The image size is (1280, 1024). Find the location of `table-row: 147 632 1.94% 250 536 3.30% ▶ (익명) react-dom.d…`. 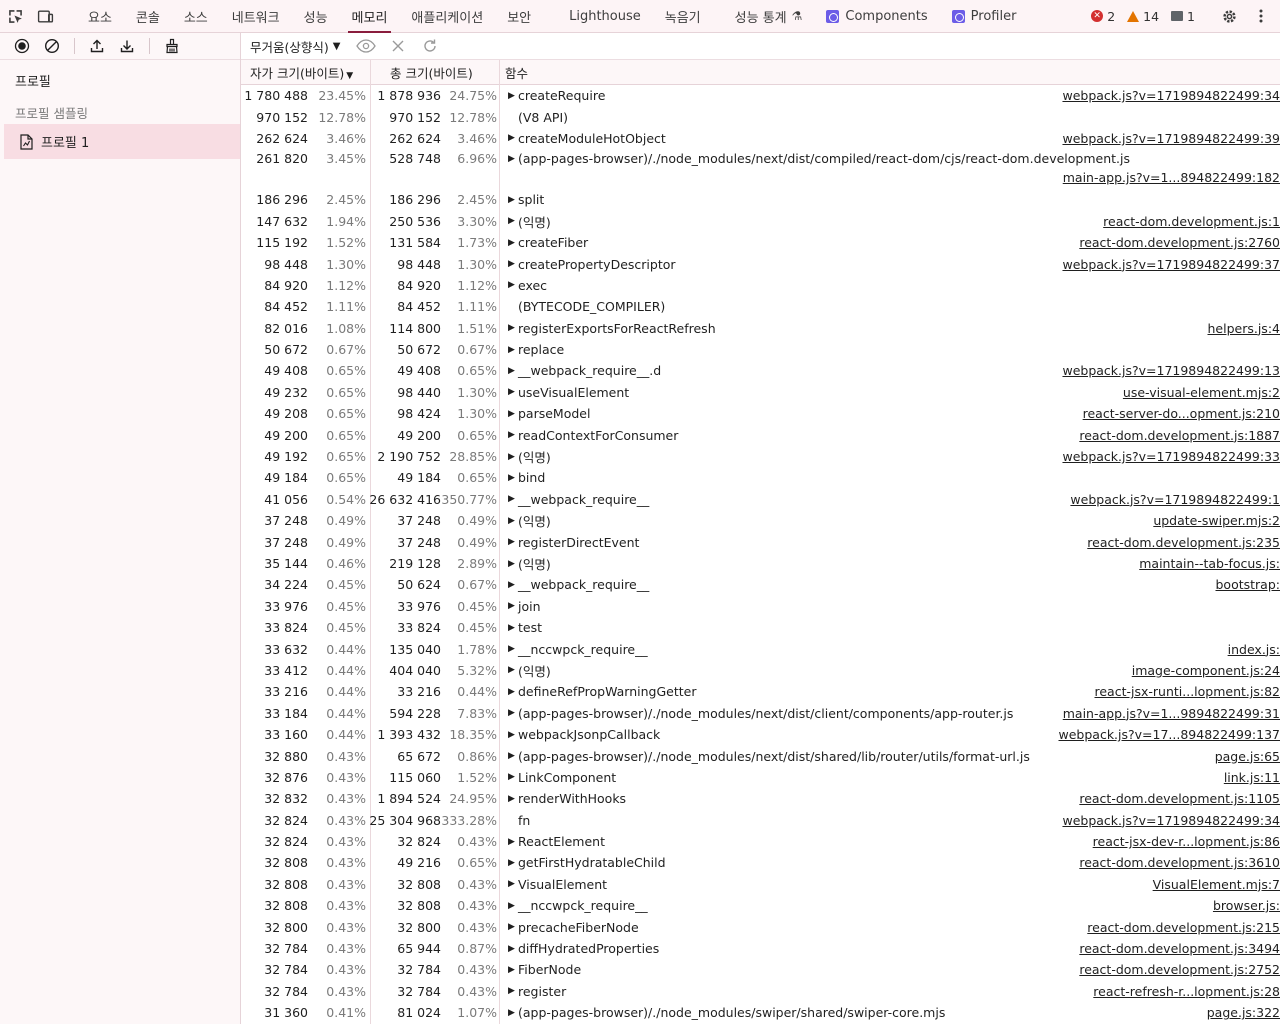

table-row: 147 632 1.94% 250 536 3.30% ▶ (익명) react-dom.d… is located at coordinates (760, 221).